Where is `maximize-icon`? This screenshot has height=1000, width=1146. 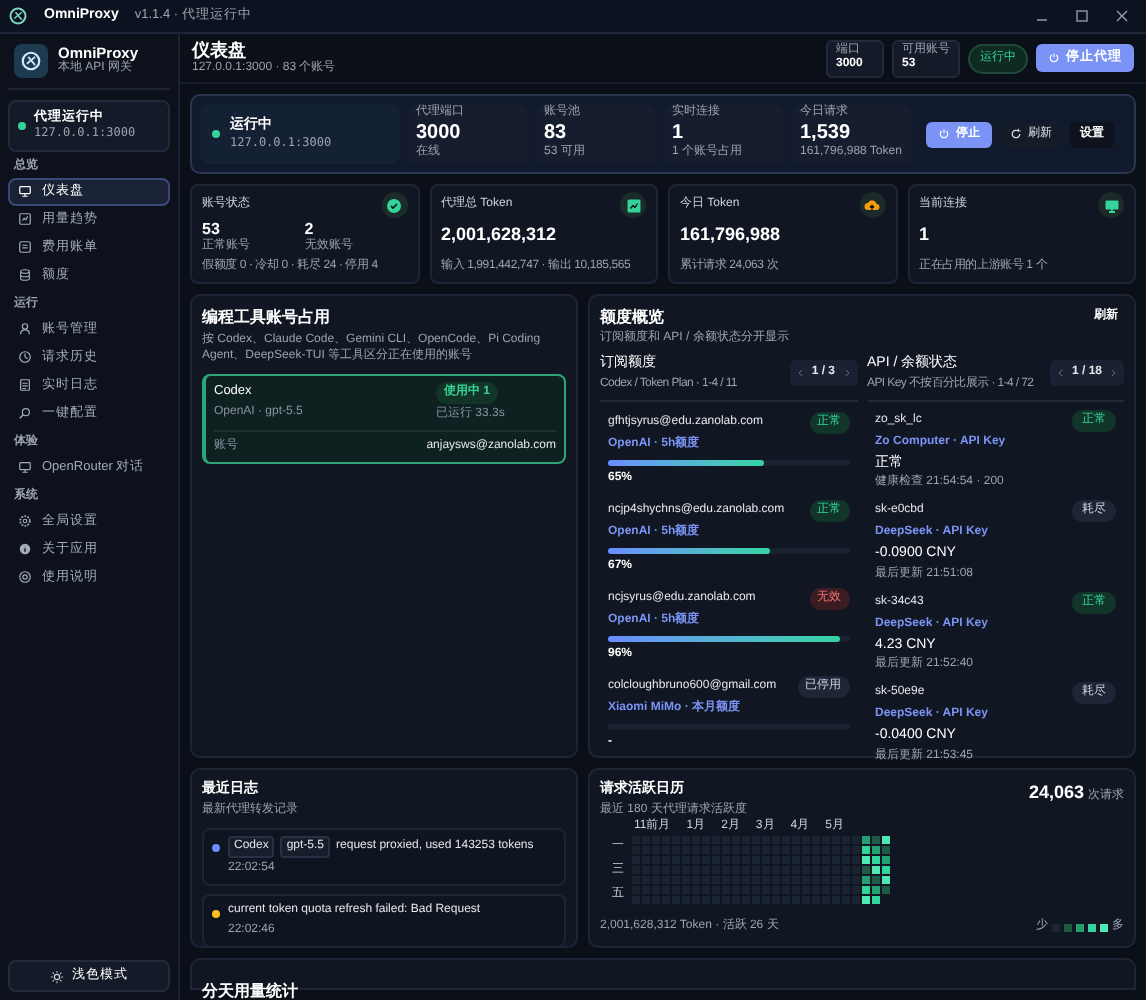
maximize-icon is located at coordinates (1082, 16).